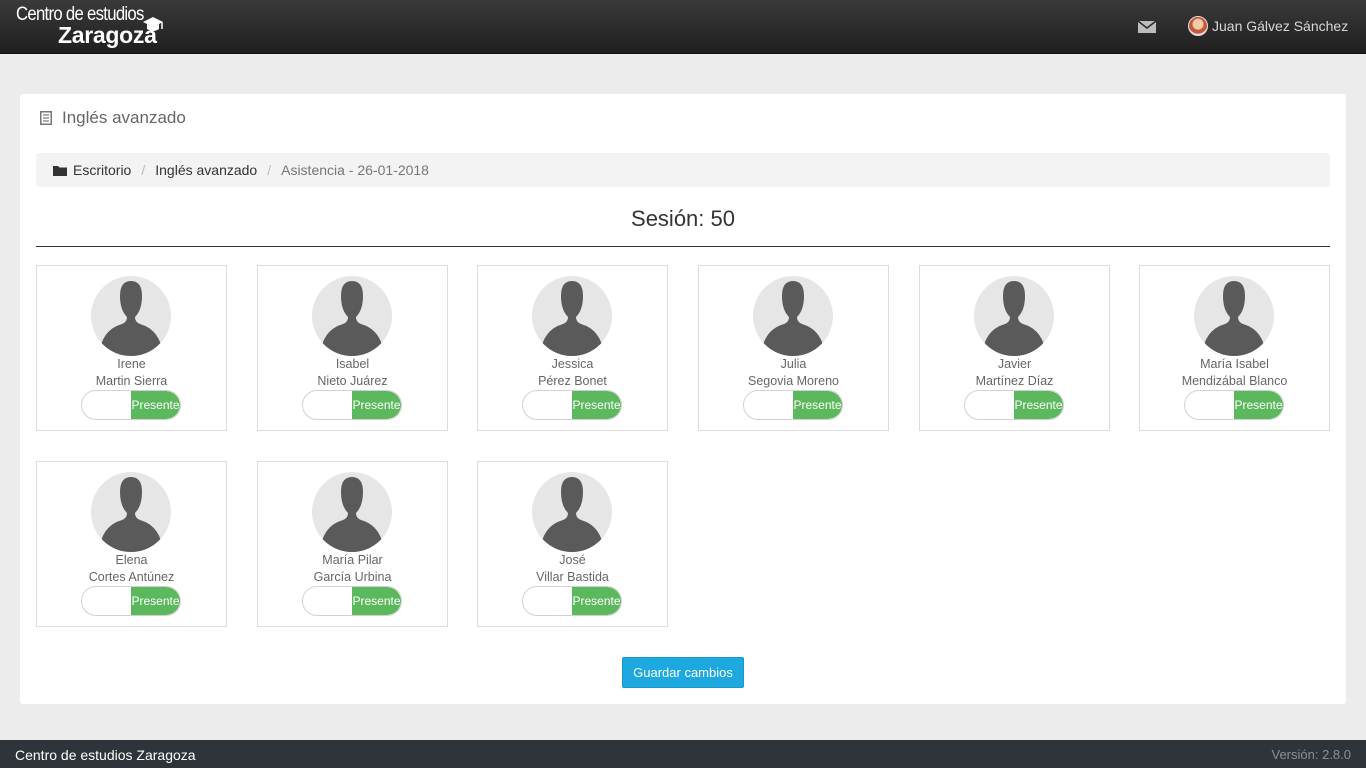  I want to click on student-first-name: Elena, so click(131, 560).